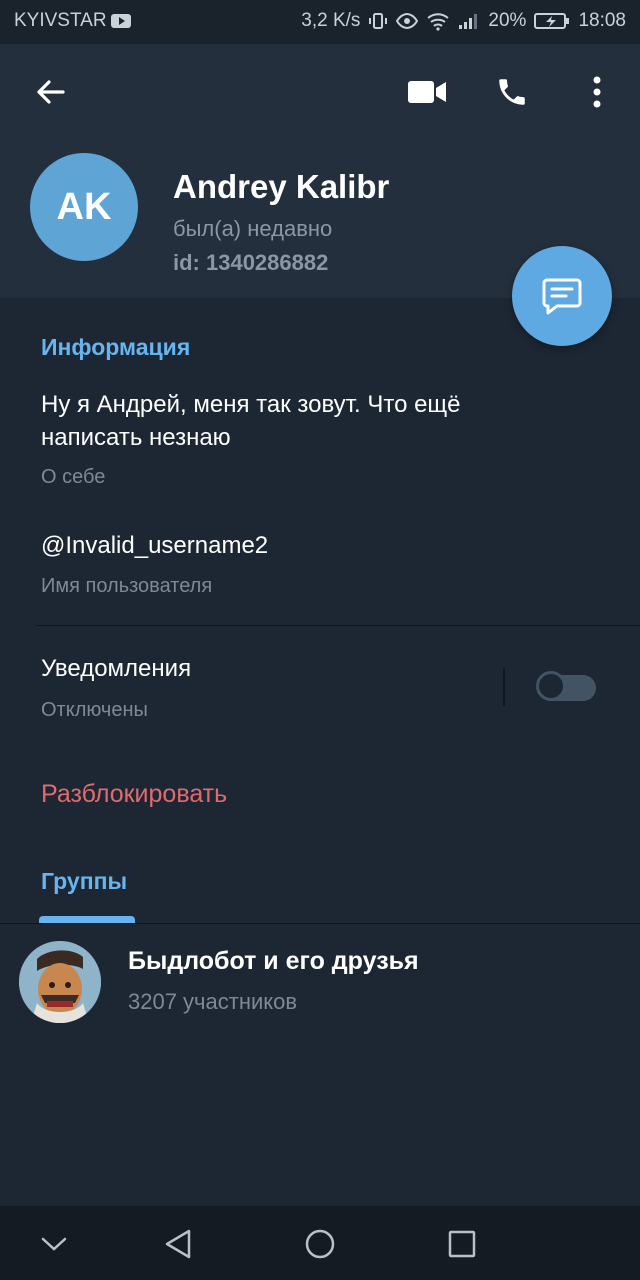 The height and width of the screenshot is (1280, 640). Describe the element at coordinates (331, 20) in the screenshot. I see `network-speed: 3,2 K/s` at that location.